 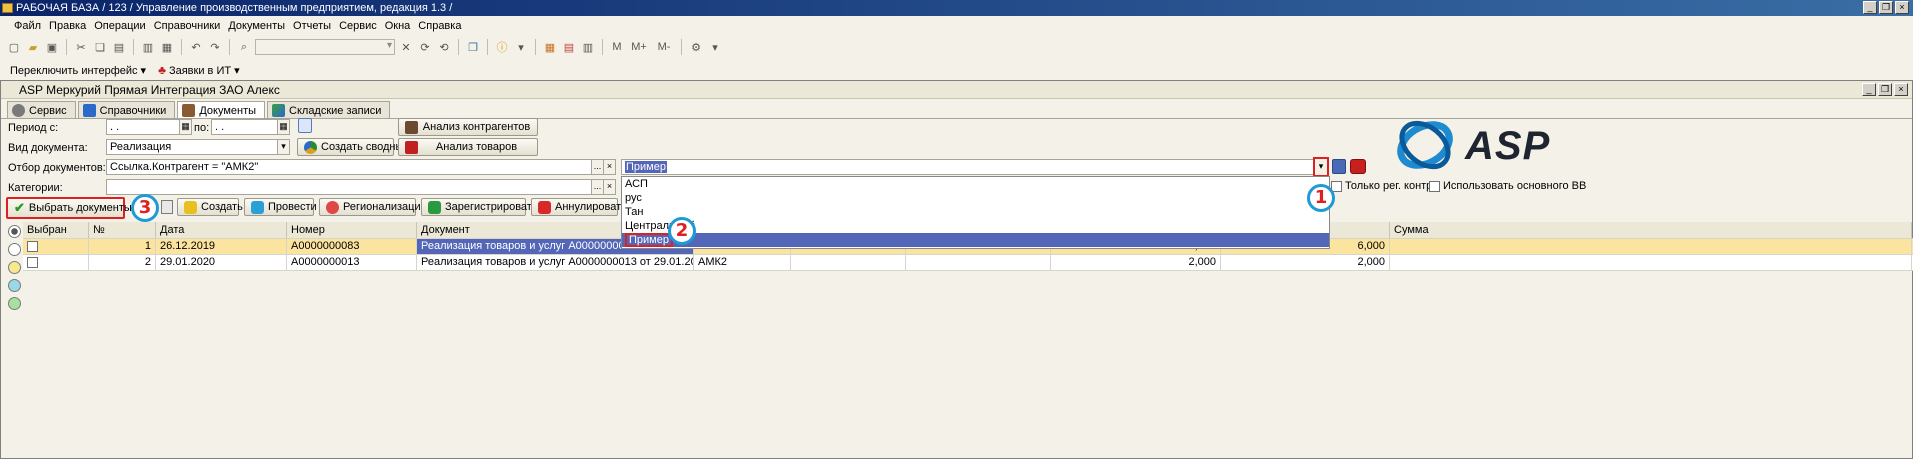 What do you see at coordinates (325, 47) in the screenshot?
I see `search-combo` at bounding box center [325, 47].